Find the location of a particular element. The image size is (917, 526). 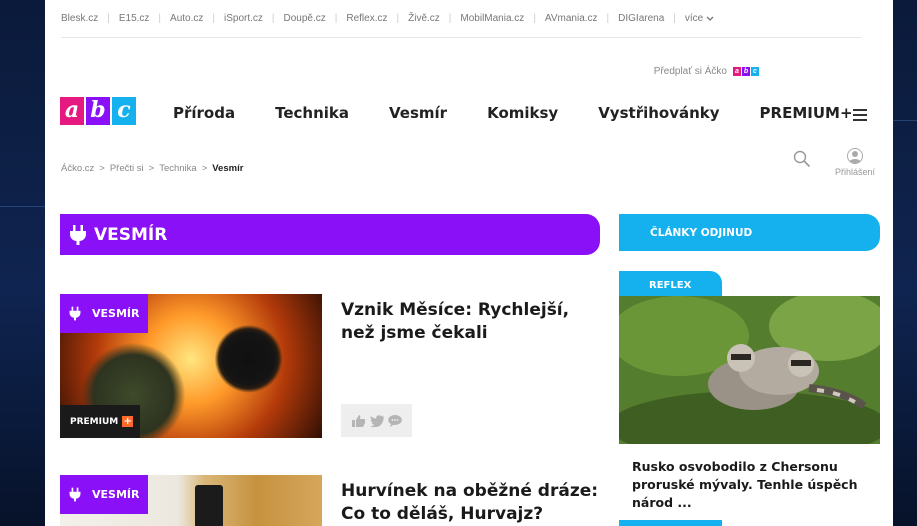

subscribe-label: Předplať si Áčko is located at coordinates (690, 71).